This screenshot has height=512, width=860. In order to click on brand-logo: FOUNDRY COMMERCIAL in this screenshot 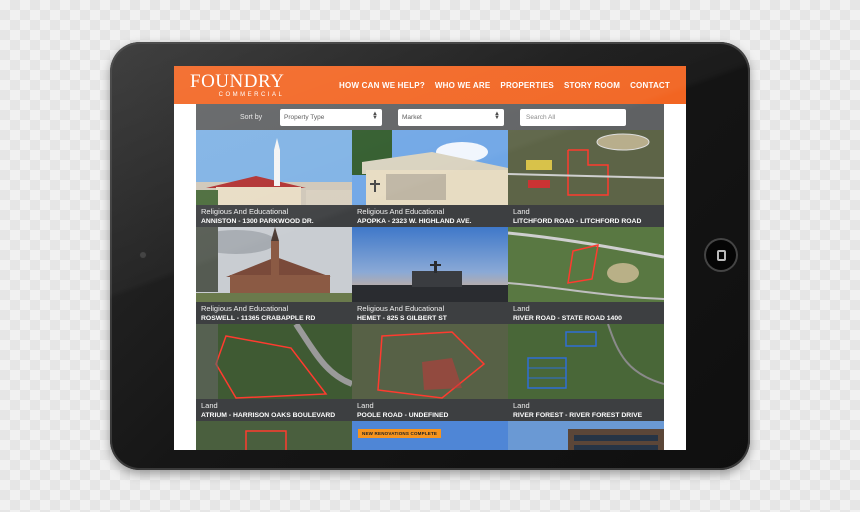, I will do `click(237, 85)`.